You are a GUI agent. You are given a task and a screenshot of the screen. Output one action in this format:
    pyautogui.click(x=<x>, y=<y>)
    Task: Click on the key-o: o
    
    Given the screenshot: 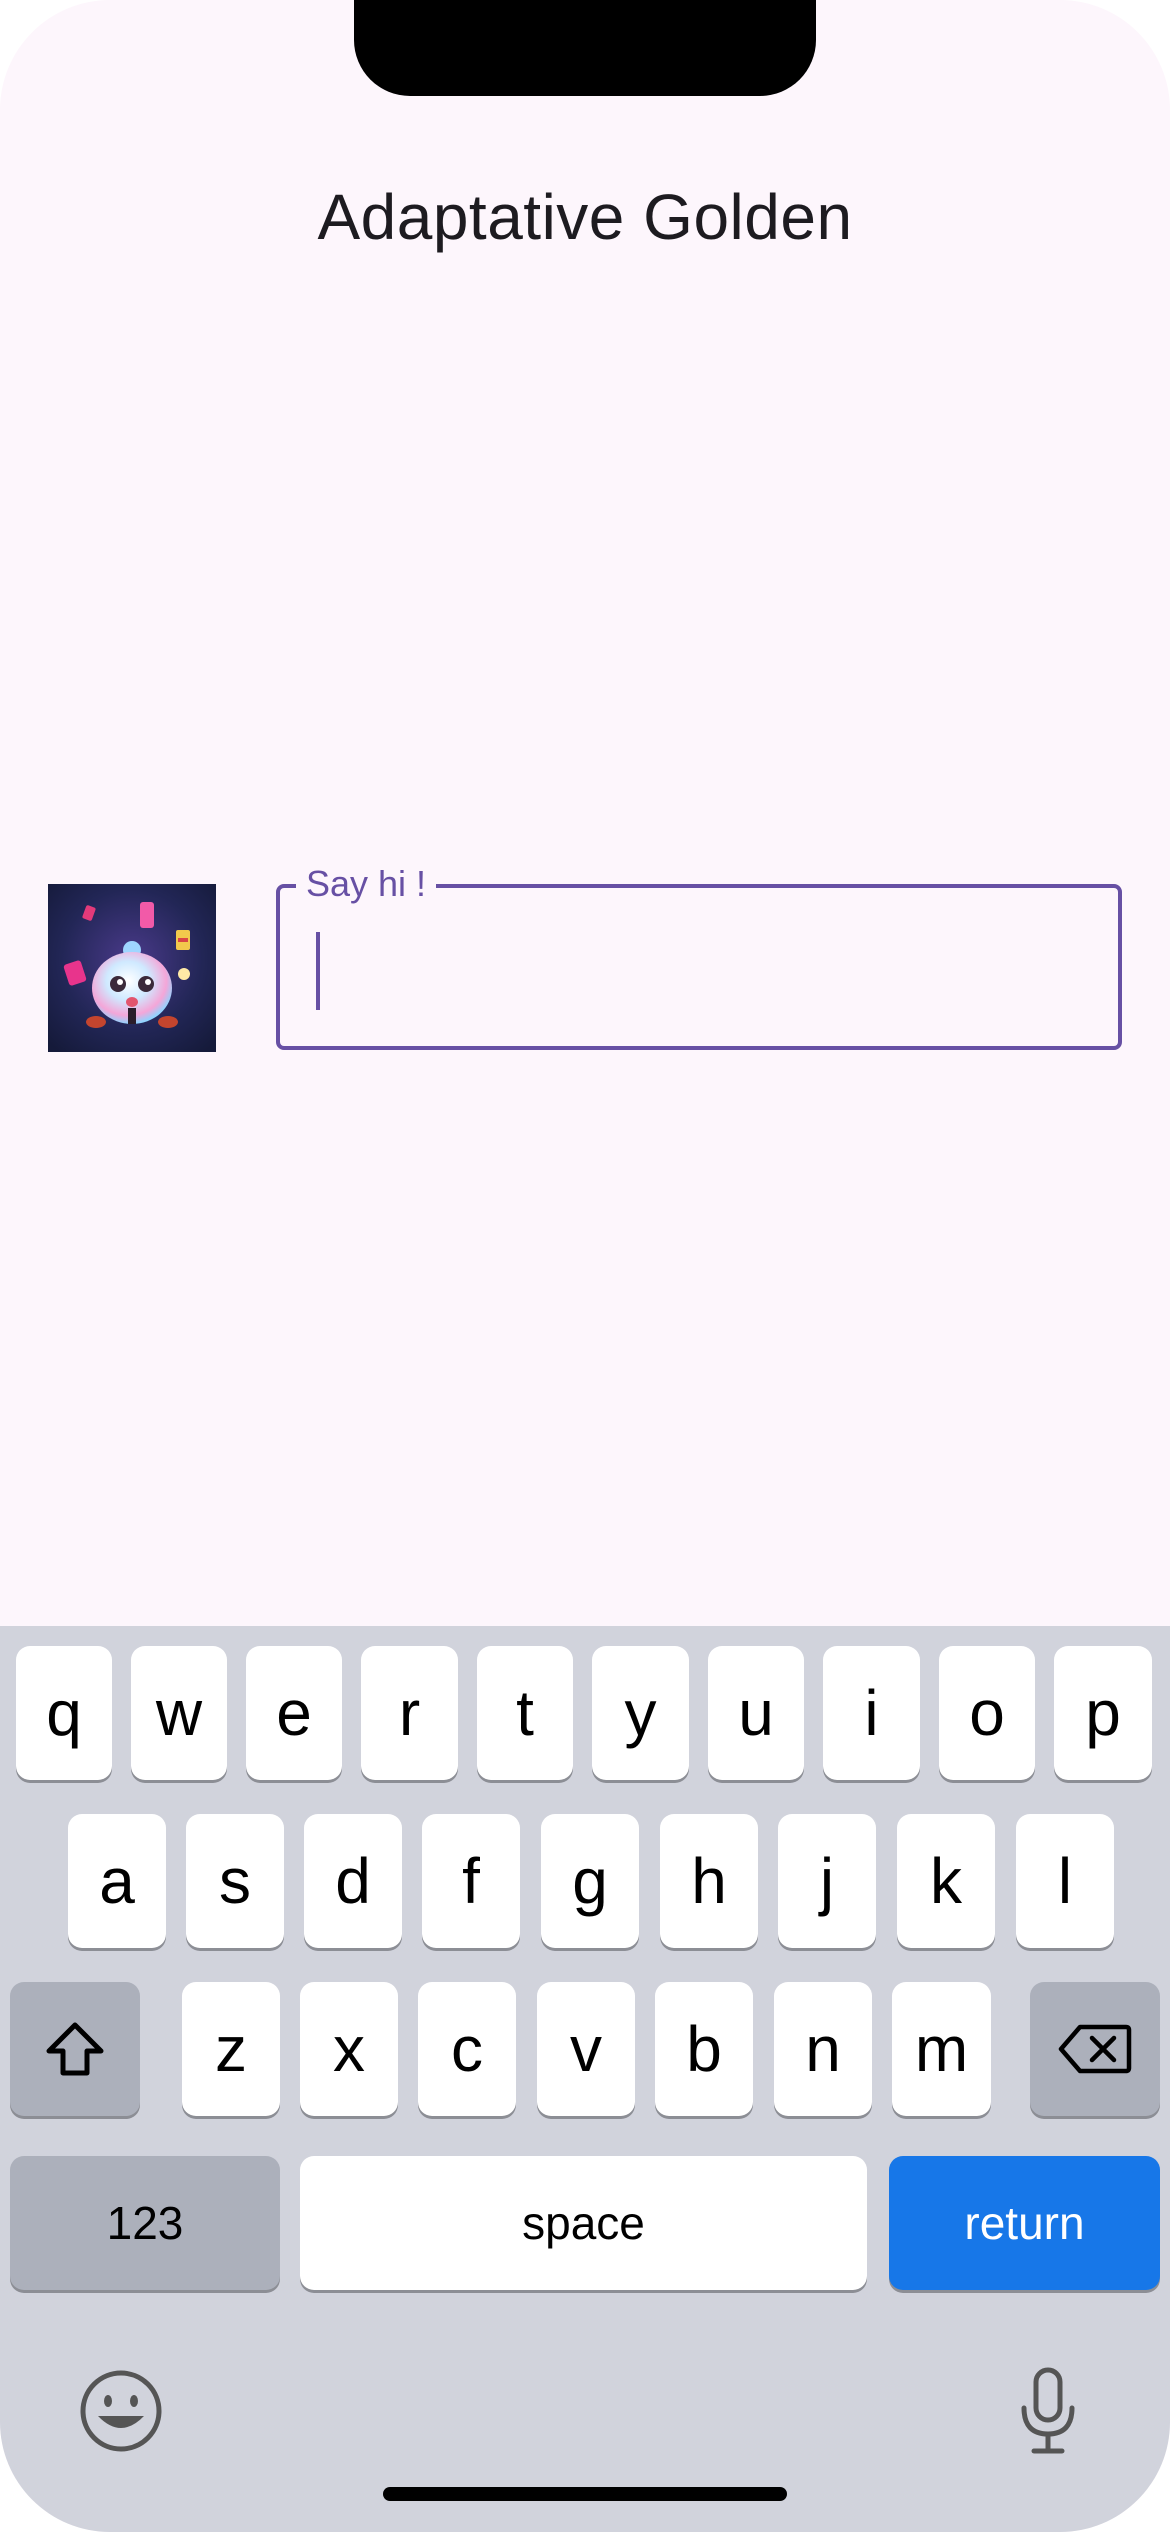 What is the action you would take?
    pyautogui.click(x=987, y=1713)
    